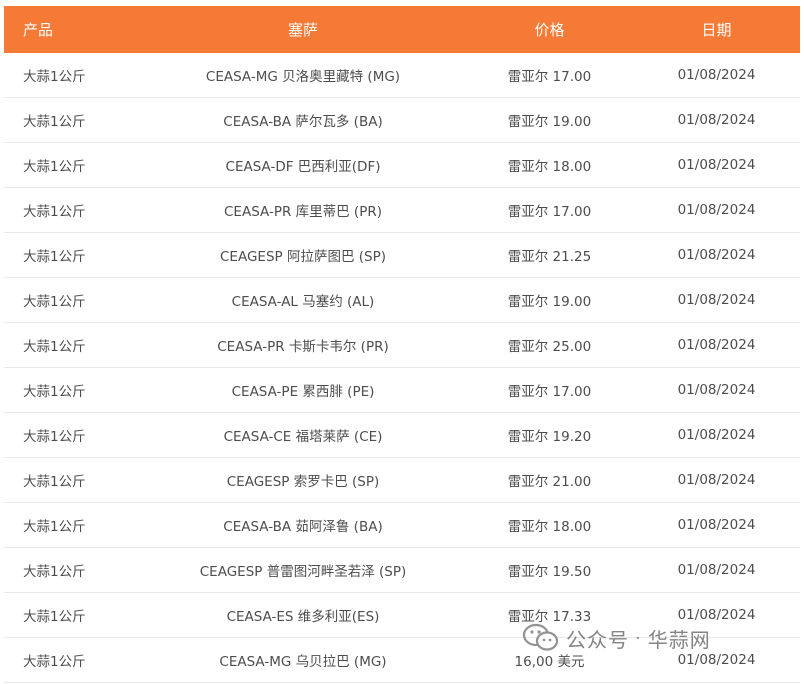  I want to click on cell-price: 雷亚尔 21.25, so click(549, 257).